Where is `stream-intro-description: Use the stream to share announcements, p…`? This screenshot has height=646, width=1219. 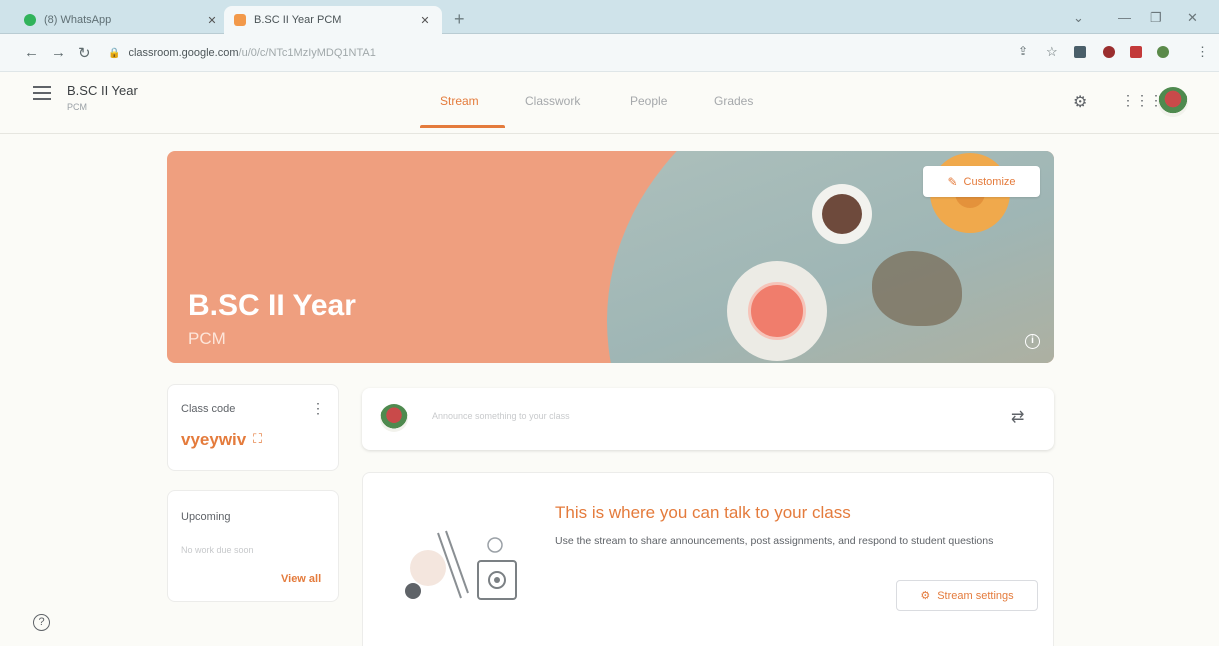 stream-intro-description: Use the stream to share announcements, p… is located at coordinates (774, 541).